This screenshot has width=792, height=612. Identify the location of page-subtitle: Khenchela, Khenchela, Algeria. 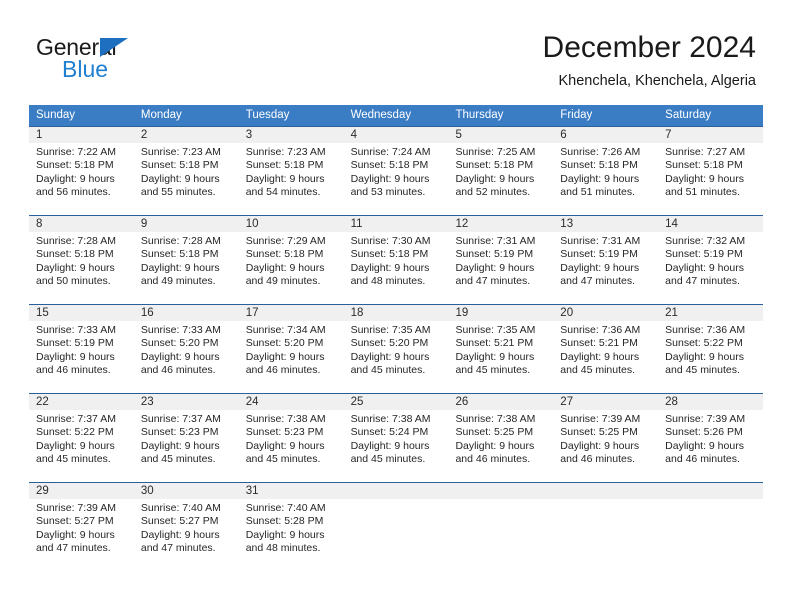
(657, 81).